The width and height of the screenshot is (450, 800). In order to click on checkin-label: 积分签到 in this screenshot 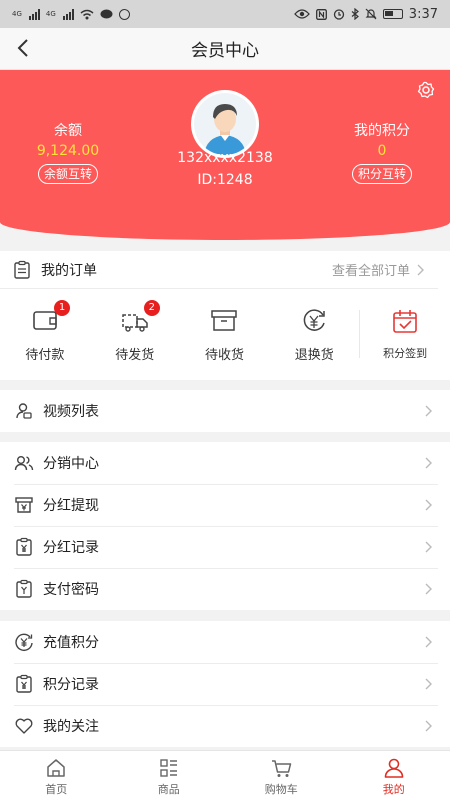, I will do `click(405, 353)`.